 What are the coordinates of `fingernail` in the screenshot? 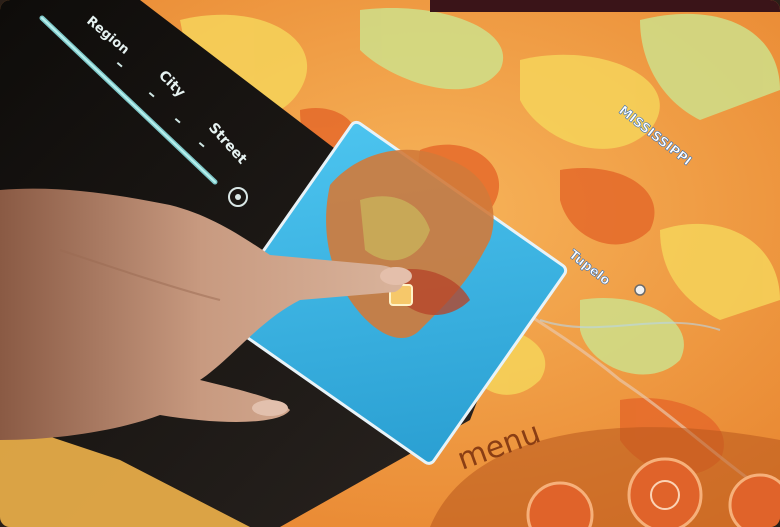 It's located at (396, 276).